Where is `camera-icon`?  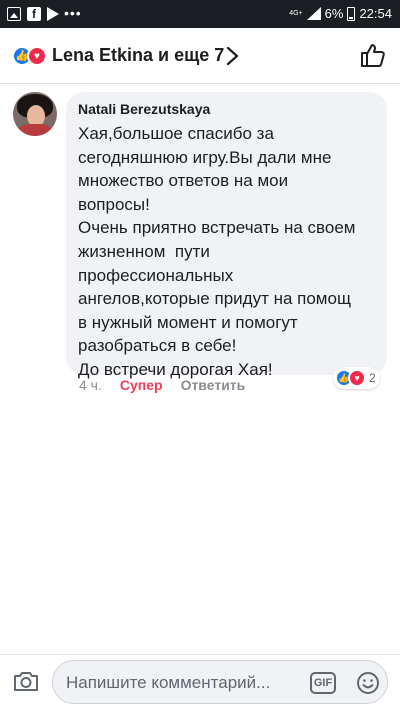 camera-icon is located at coordinates (26, 681).